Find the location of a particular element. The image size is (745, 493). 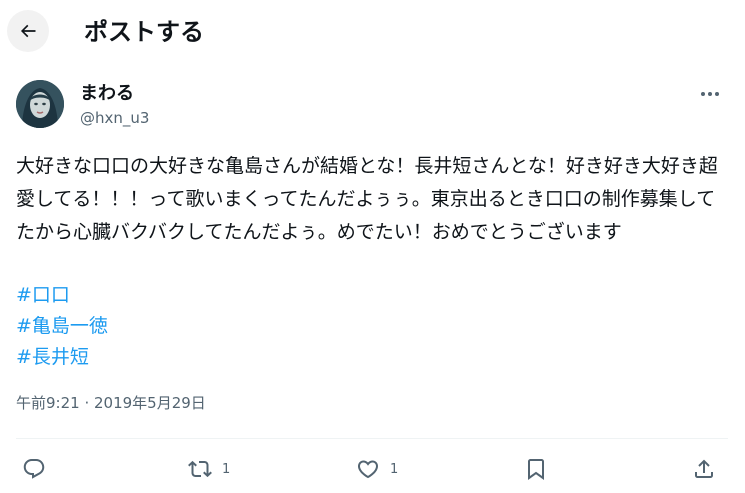

more-dots-icon is located at coordinates (710, 94).